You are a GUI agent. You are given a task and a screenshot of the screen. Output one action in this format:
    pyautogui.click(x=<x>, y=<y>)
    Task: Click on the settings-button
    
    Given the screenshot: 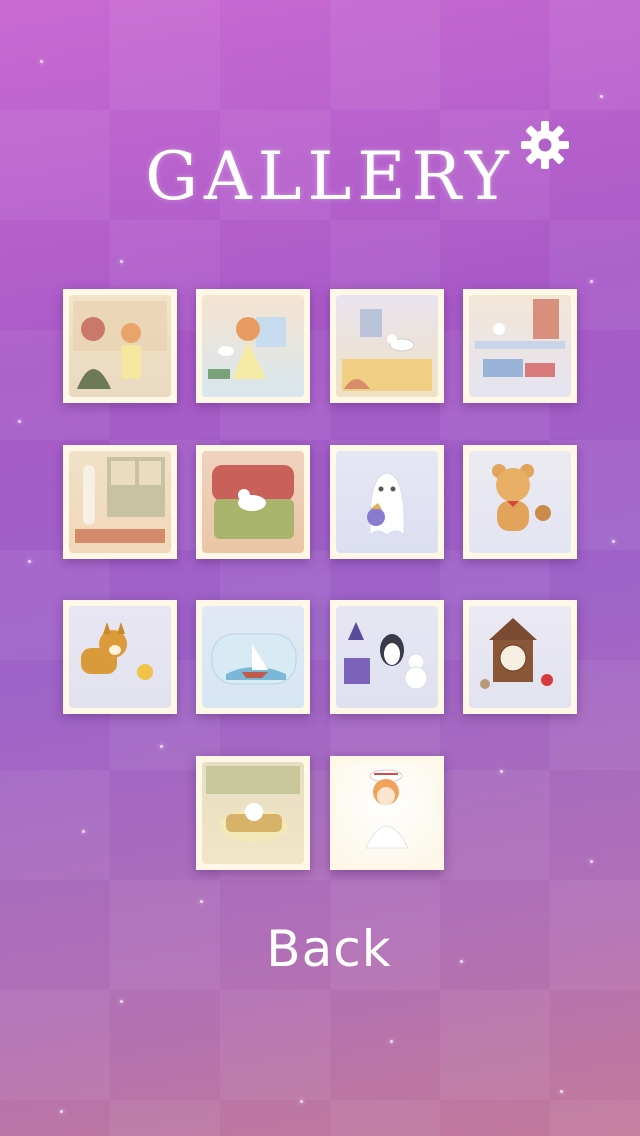 What is the action you would take?
    pyautogui.click(x=545, y=145)
    